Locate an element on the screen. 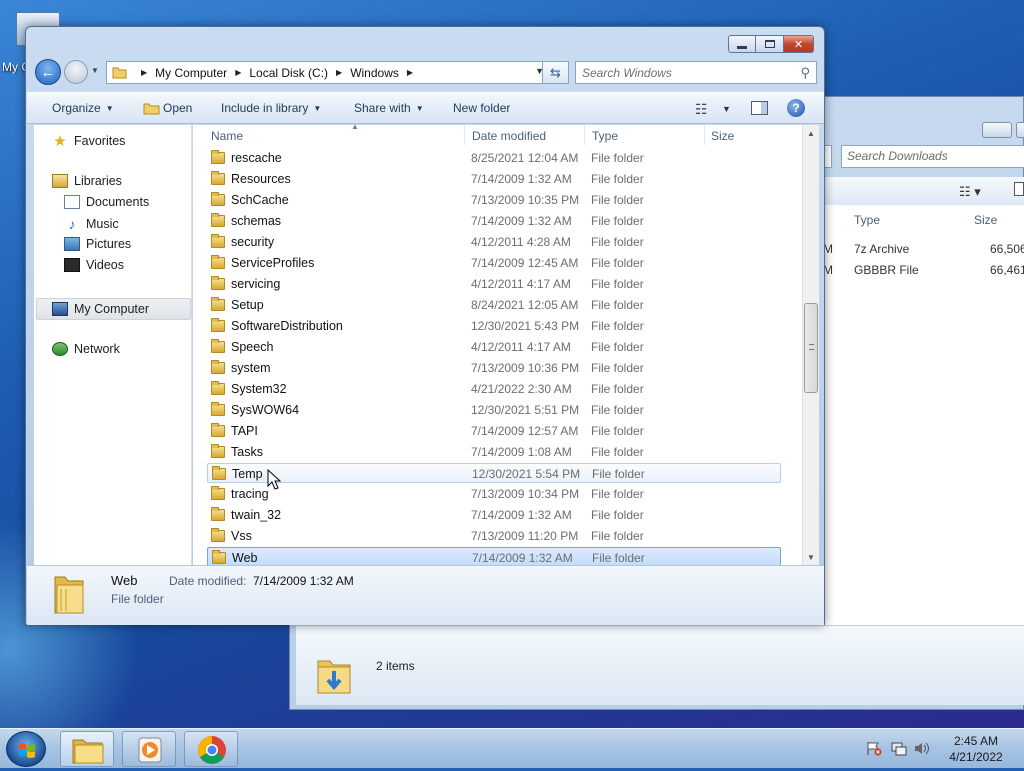 The height and width of the screenshot is (771, 1024). open-label: Open is located at coordinates (178, 108).